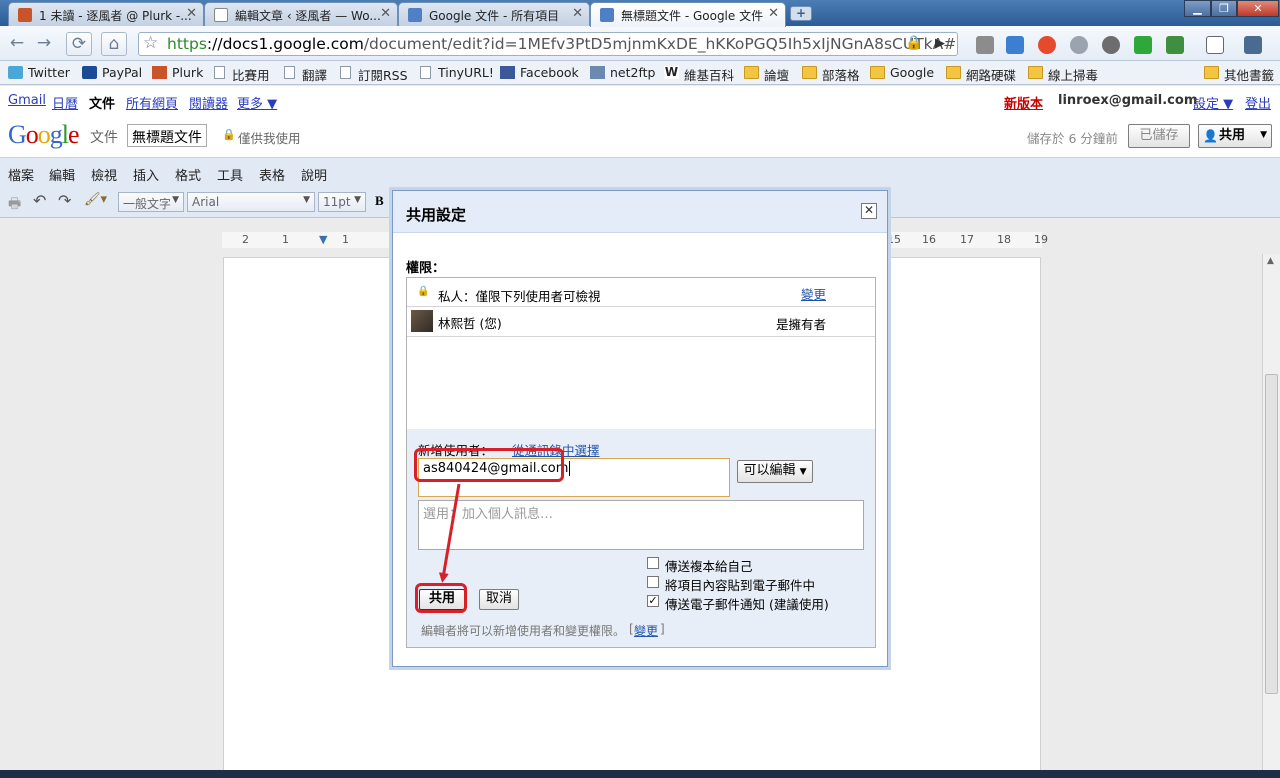  I want to click on settings-link: 設定 ▼, so click(1213, 102).